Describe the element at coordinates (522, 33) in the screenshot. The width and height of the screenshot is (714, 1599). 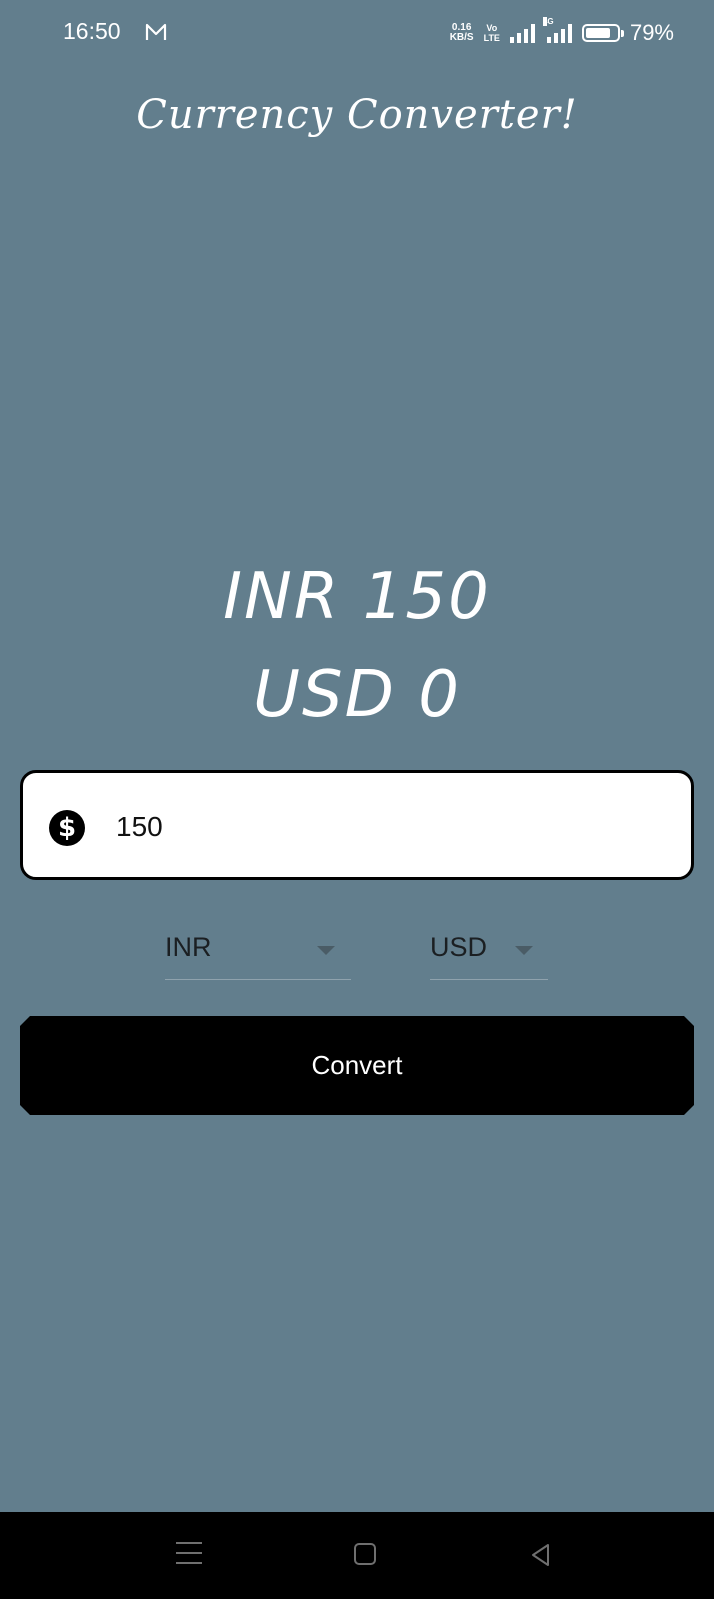
I see `signal-icon` at that location.